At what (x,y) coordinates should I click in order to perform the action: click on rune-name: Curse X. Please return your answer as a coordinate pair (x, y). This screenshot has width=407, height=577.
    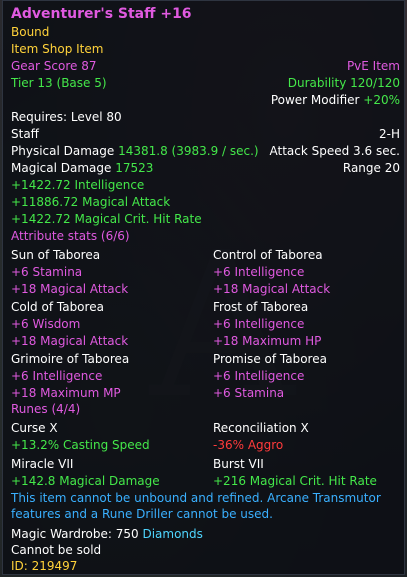
    Looking at the image, I should click on (34, 428).